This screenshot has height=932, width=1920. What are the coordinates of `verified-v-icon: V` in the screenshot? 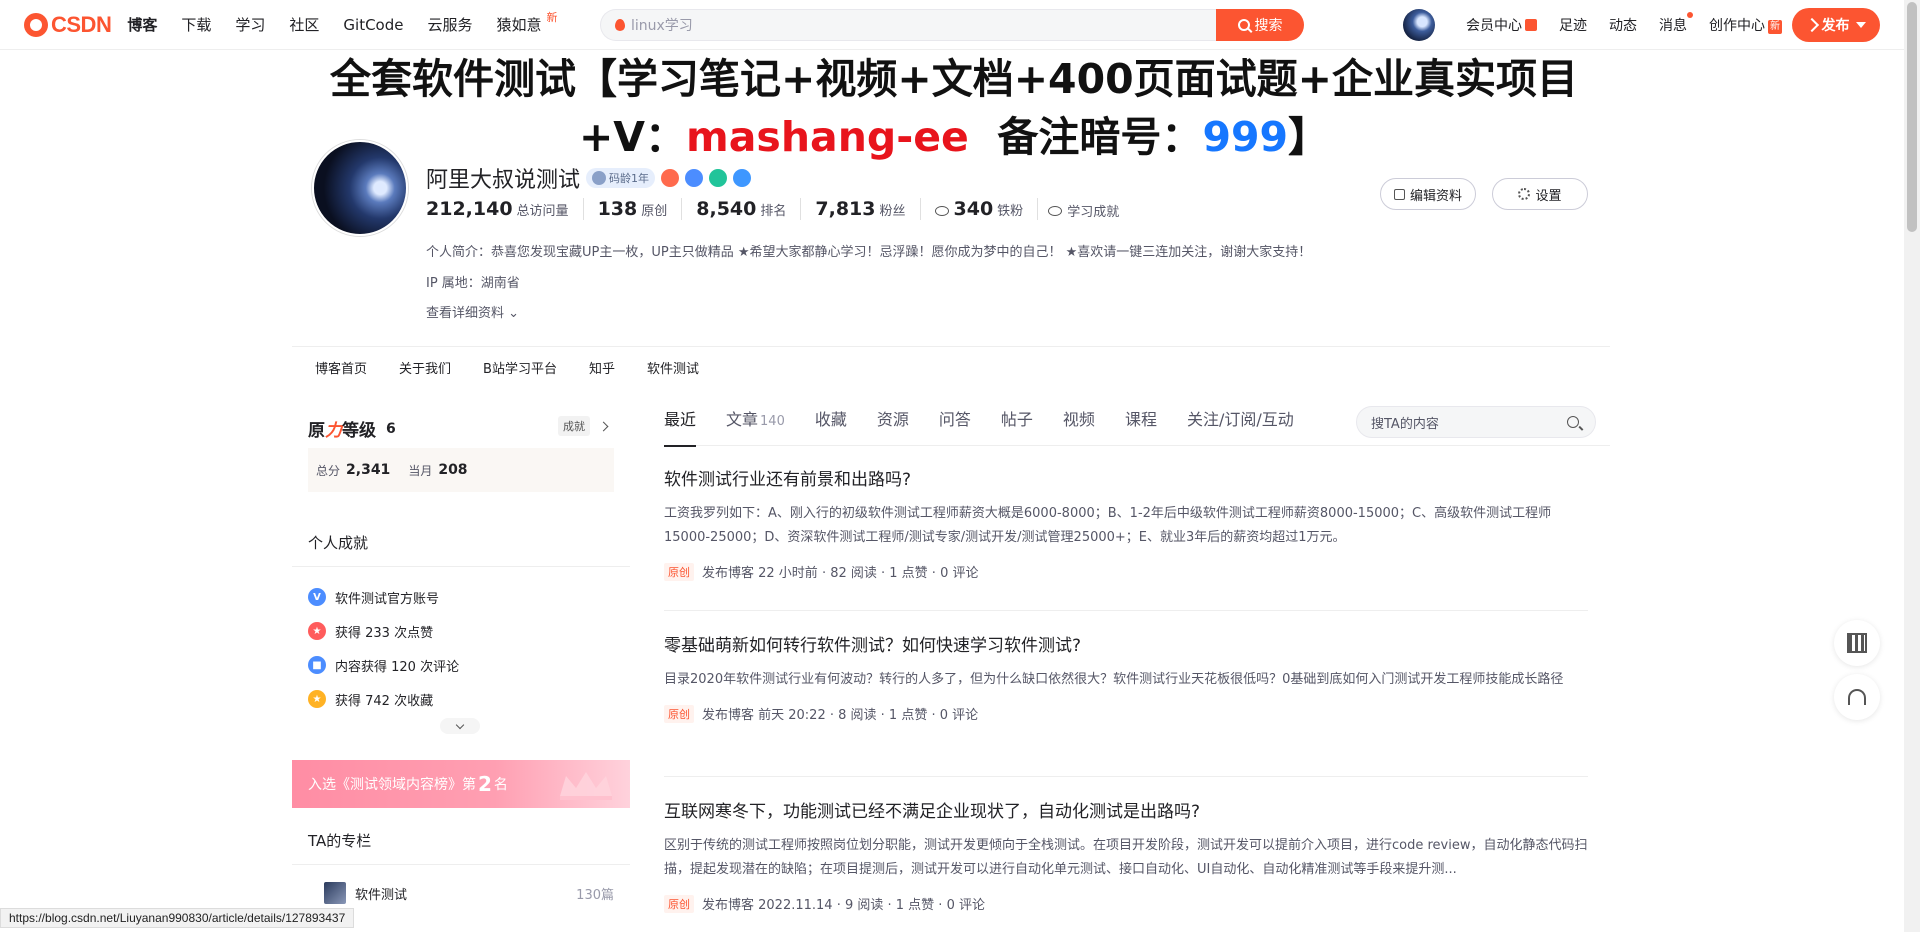 It's located at (317, 597).